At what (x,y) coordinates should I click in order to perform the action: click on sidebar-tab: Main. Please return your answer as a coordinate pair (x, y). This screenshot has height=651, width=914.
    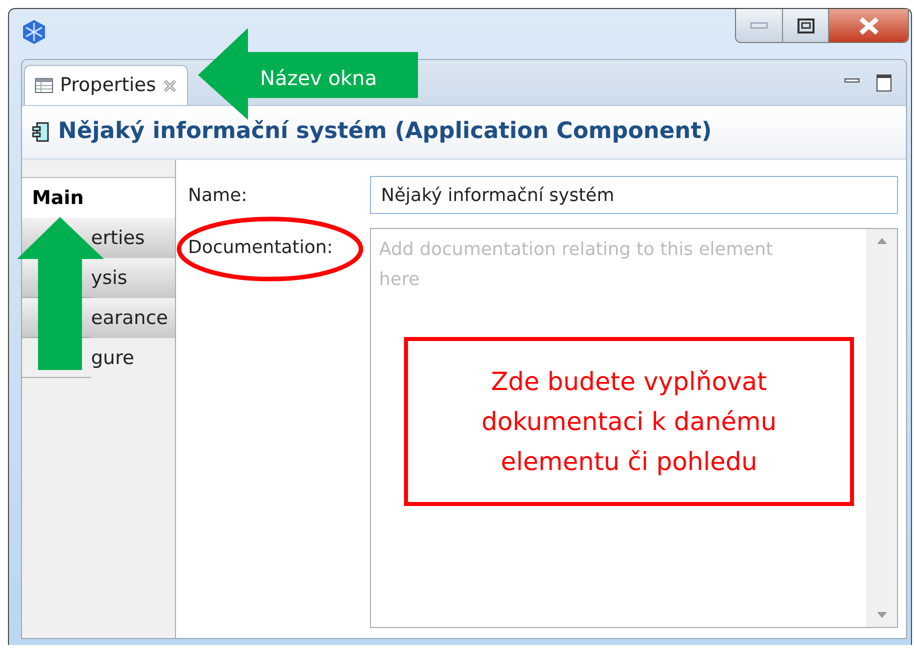
    Looking at the image, I should click on (98, 198).